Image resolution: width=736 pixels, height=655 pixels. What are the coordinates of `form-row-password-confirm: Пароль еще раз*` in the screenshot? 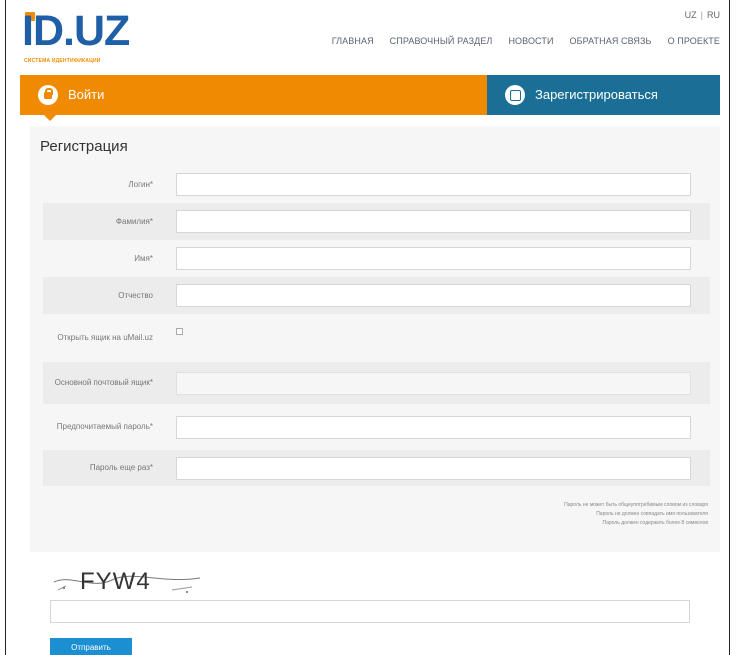 It's located at (376, 468).